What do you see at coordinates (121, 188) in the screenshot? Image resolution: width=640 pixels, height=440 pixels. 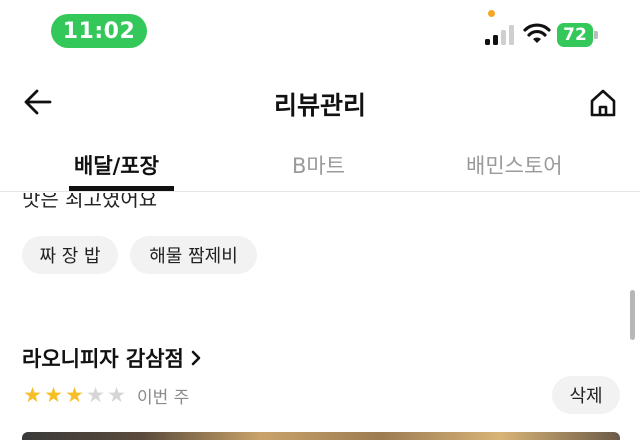 I see `active-tab-indicator` at bounding box center [121, 188].